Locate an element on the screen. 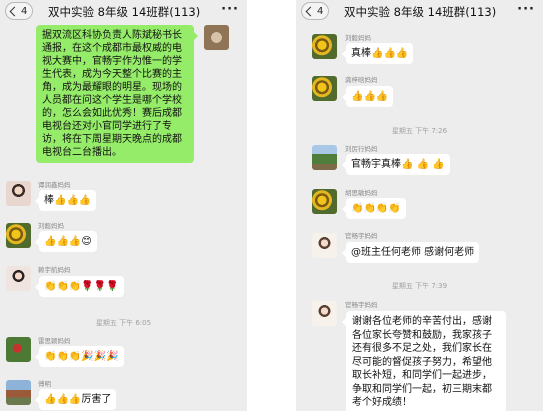 The image size is (543, 411). message-bubble: 👍👍👍厉害了 is located at coordinates (75, 399).